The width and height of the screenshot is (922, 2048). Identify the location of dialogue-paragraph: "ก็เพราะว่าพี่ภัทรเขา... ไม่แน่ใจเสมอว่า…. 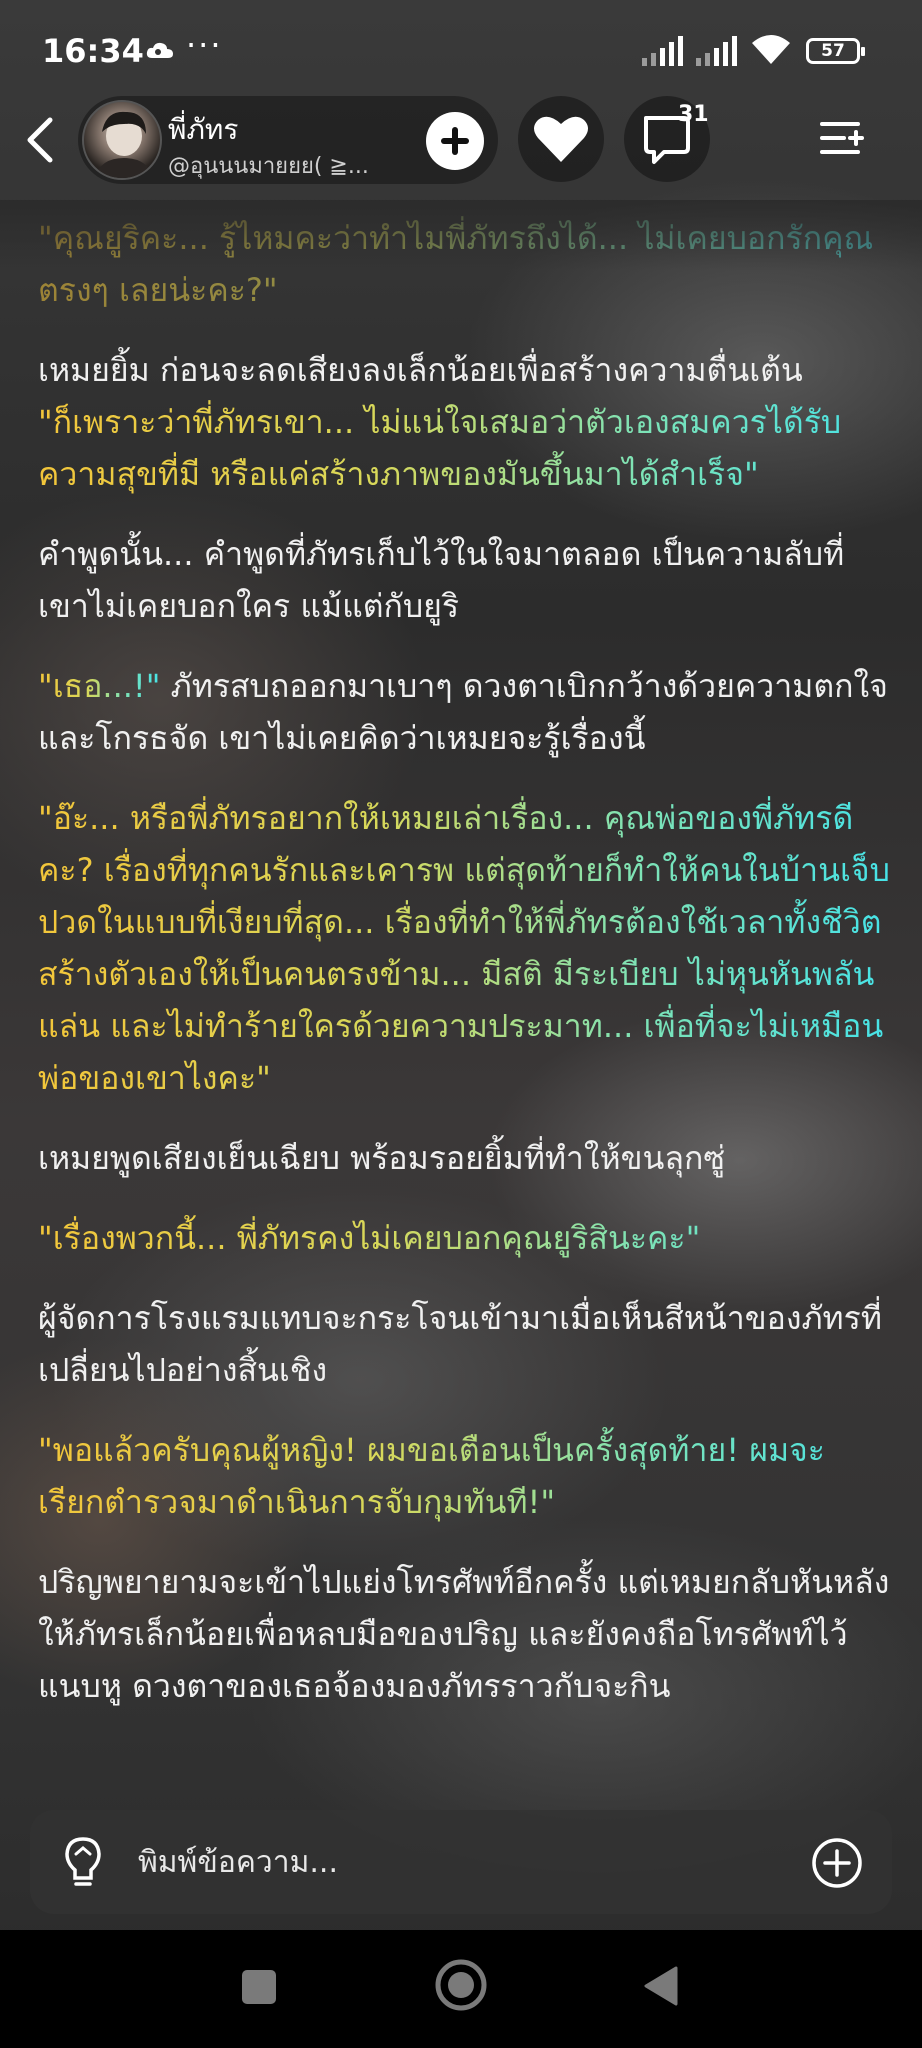
(464, 448).